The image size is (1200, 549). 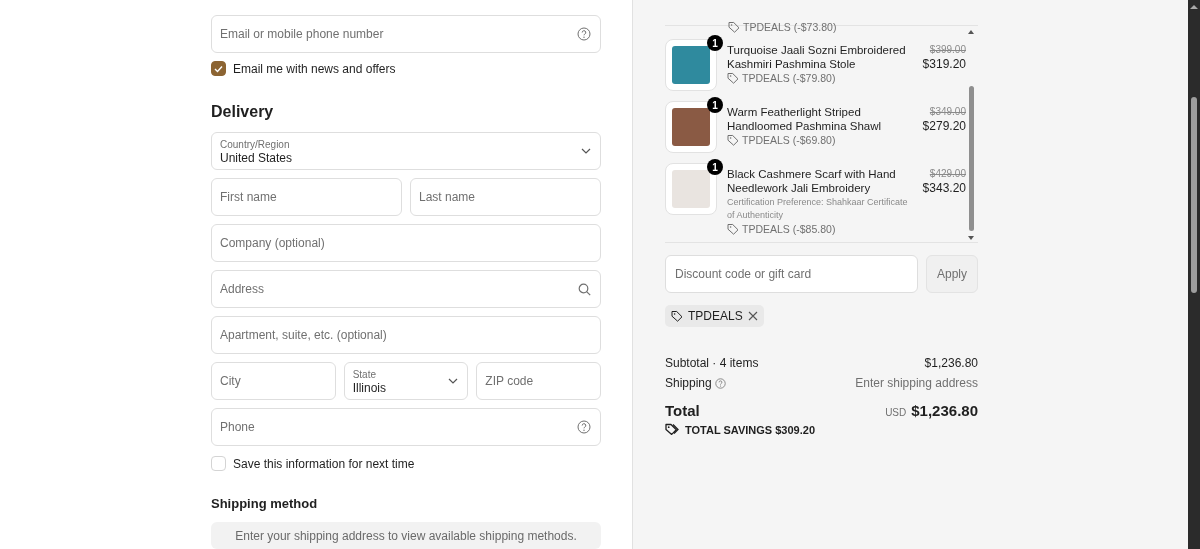 I want to click on text-input: Apartment, suite, etc. (optional), so click(x=405, y=335).